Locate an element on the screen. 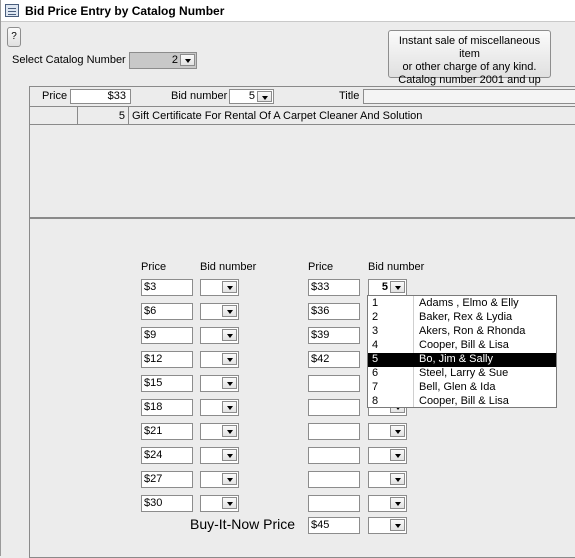  buy-it-now-bid-select is located at coordinates (387, 525).